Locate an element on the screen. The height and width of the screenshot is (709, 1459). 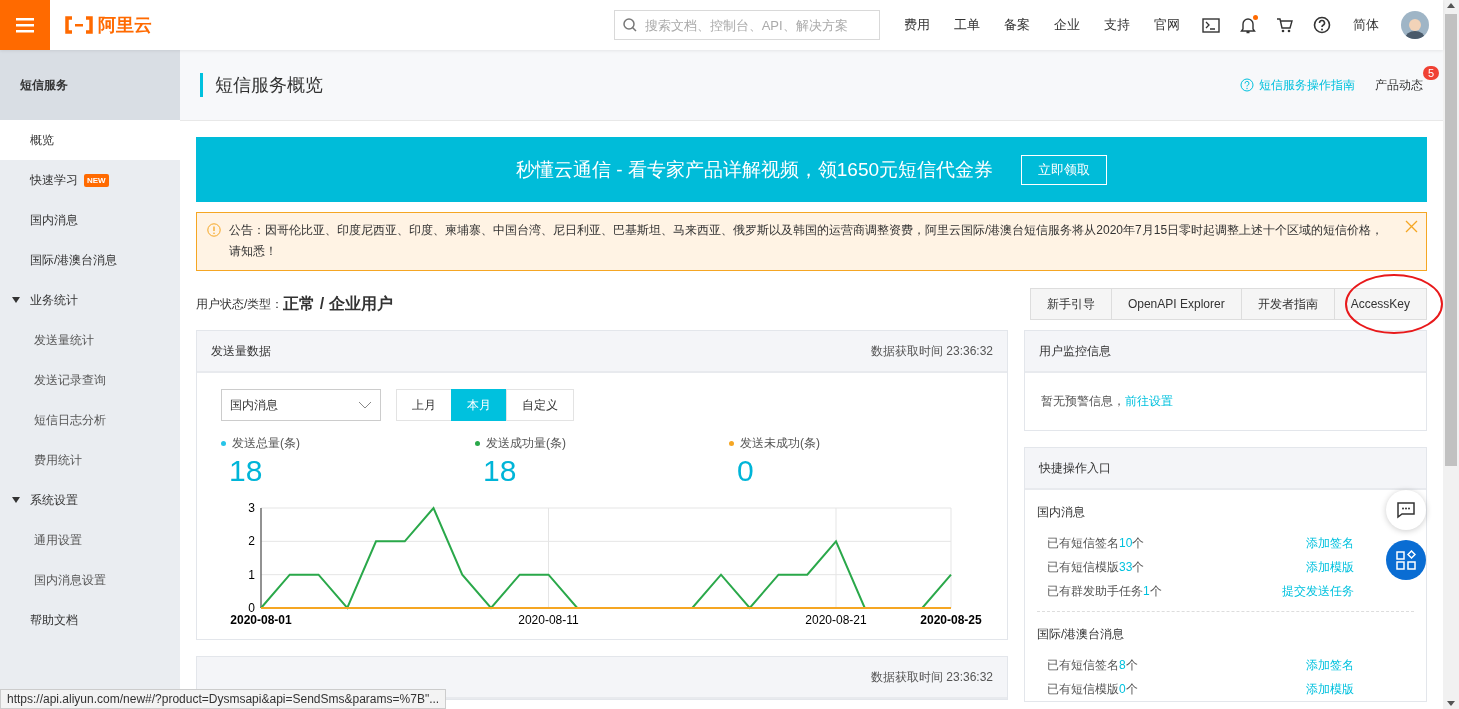
status-label: 用户状态/类型： is located at coordinates (240, 304).